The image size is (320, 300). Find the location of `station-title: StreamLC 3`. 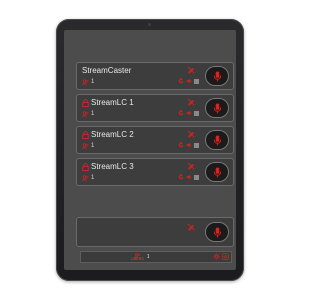

station-title: StreamLC 3 is located at coordinates (108, 166).